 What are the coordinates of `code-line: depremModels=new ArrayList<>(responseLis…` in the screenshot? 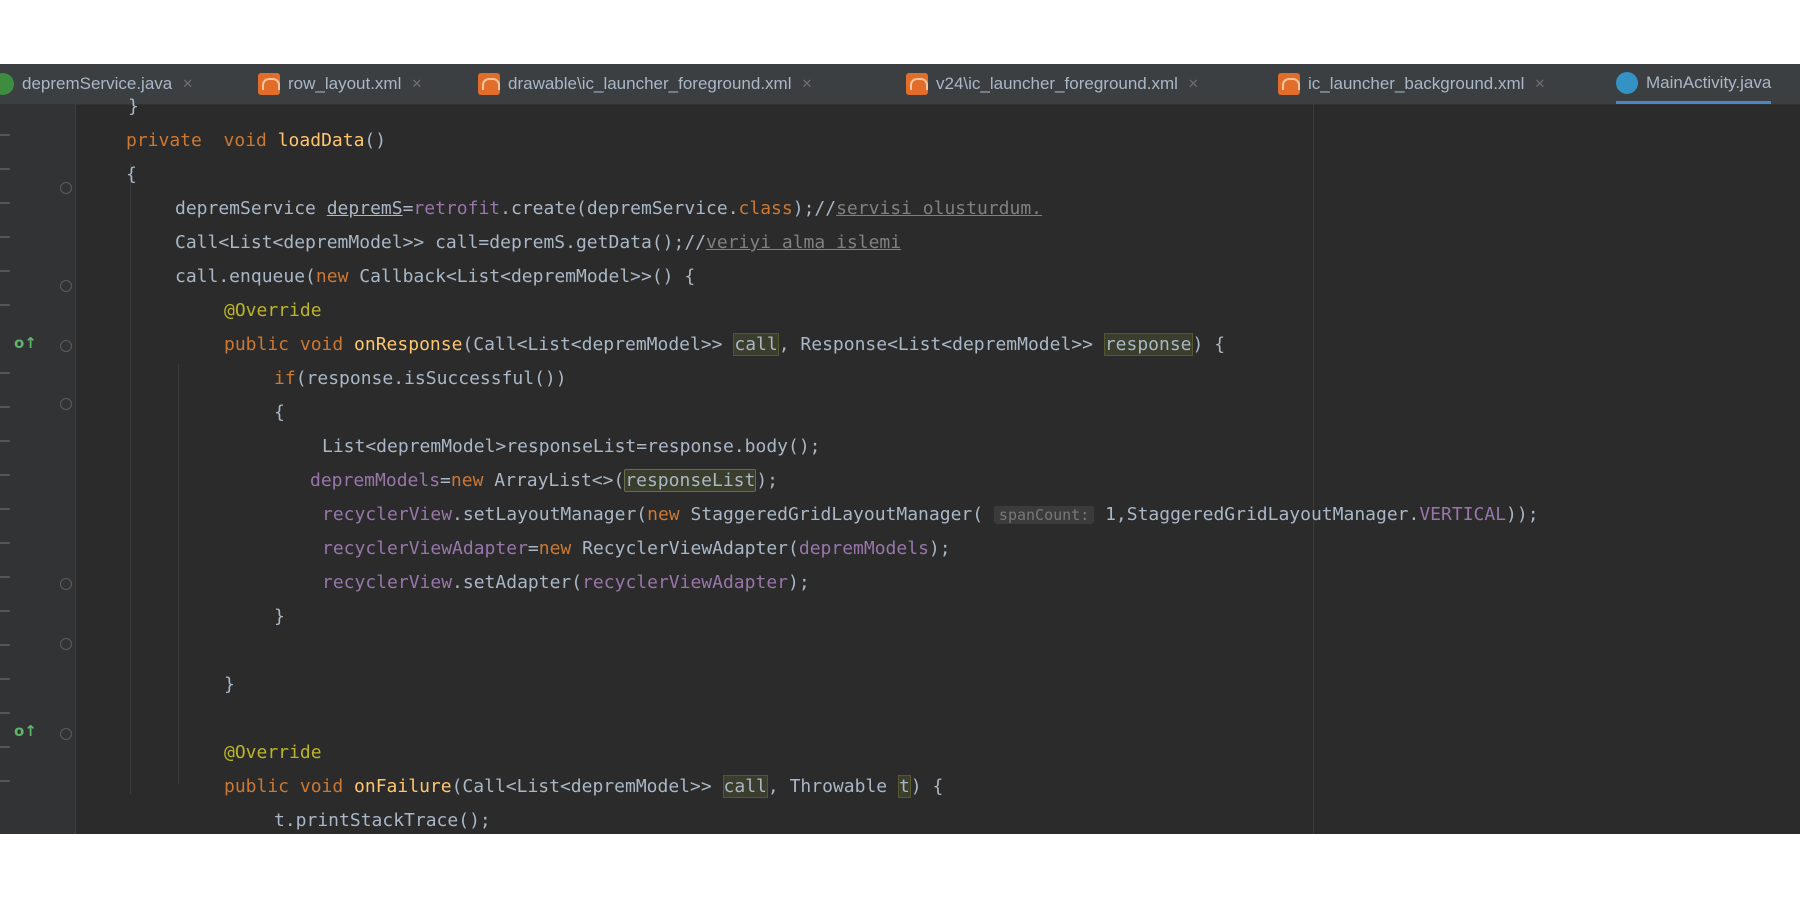 It's located at (544, 480).